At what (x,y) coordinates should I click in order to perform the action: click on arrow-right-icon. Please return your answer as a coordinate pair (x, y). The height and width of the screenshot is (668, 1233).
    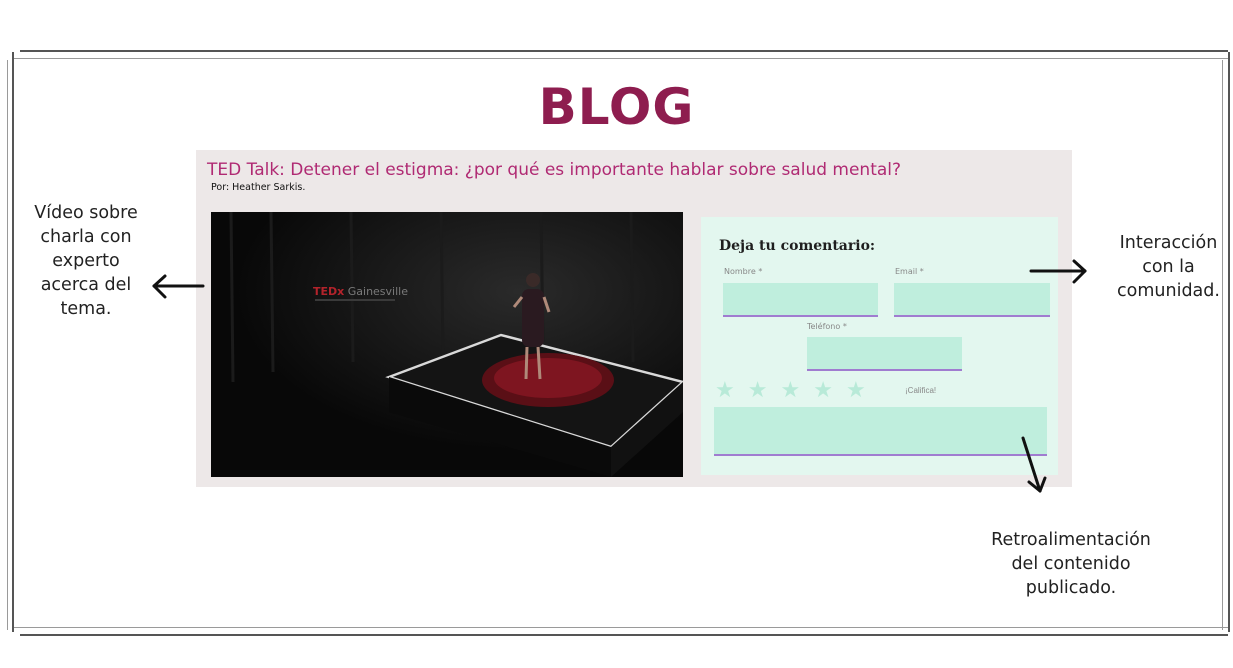
    Looking at the image, I should click on (1058, 271).